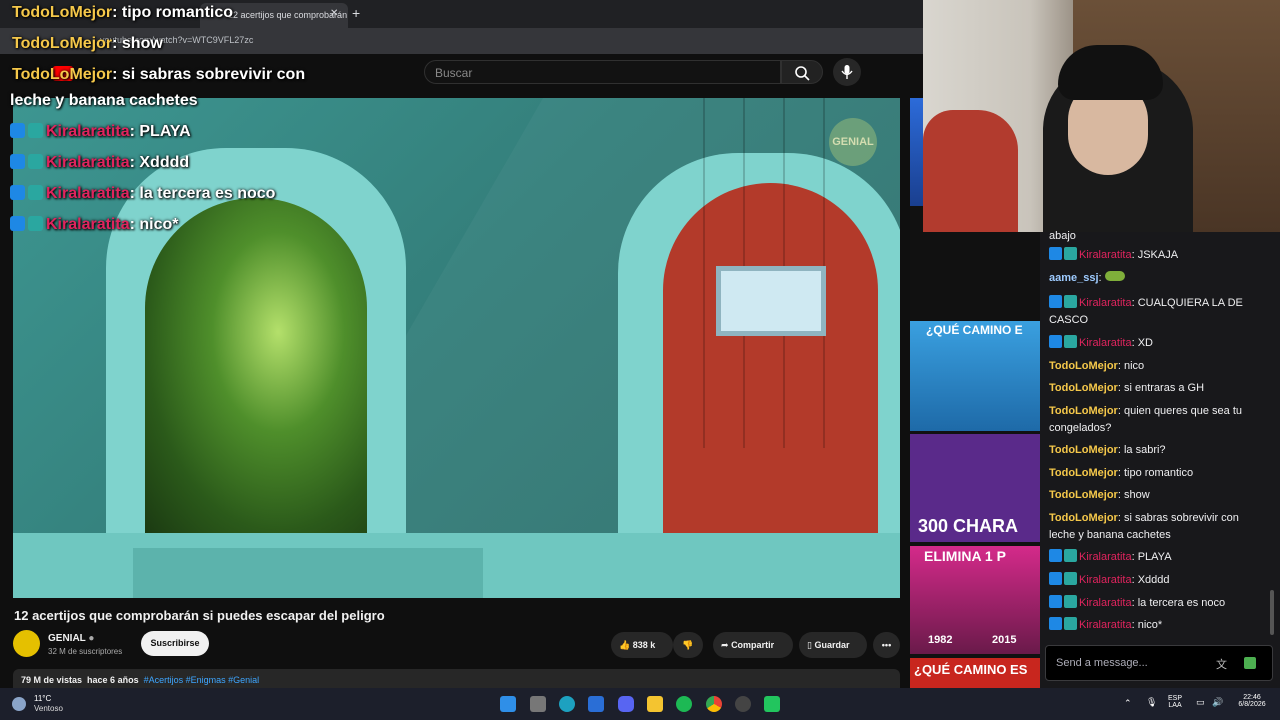 This screenshot has height=720, width=1280. What do you see at coordinates (1127, 388) in the screenshot?
I see `chat-message: TodoLoMejor: si entraras a GH` at bounding box center [1127, 388].